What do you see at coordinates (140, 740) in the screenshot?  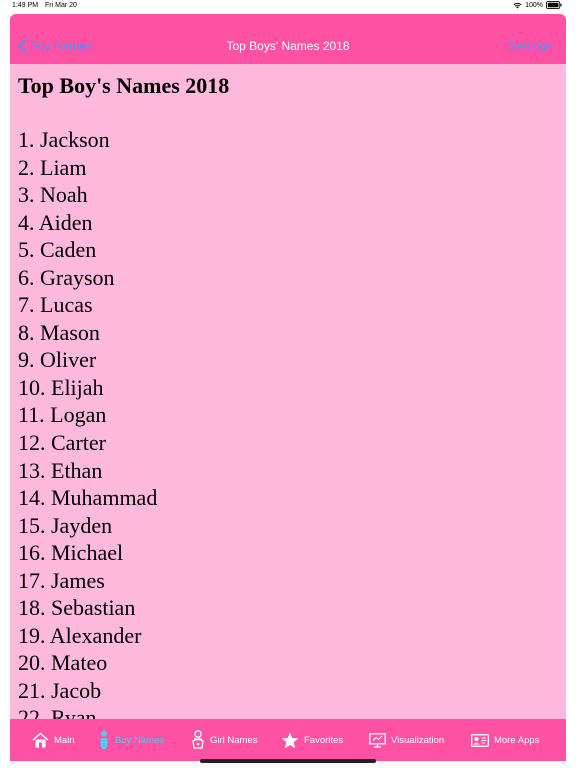 I see `tab-label: Boy Names` at bounding box center [140, 740].